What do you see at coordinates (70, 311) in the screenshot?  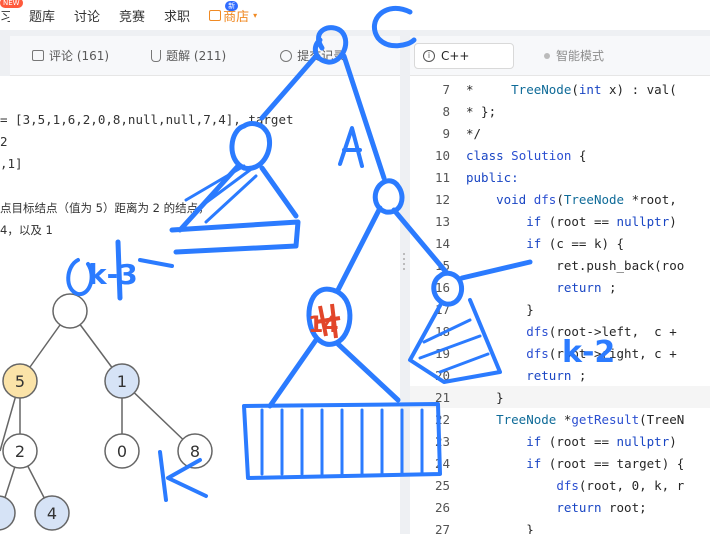 I see `tree-node-root` at bounding box center [70, 311].